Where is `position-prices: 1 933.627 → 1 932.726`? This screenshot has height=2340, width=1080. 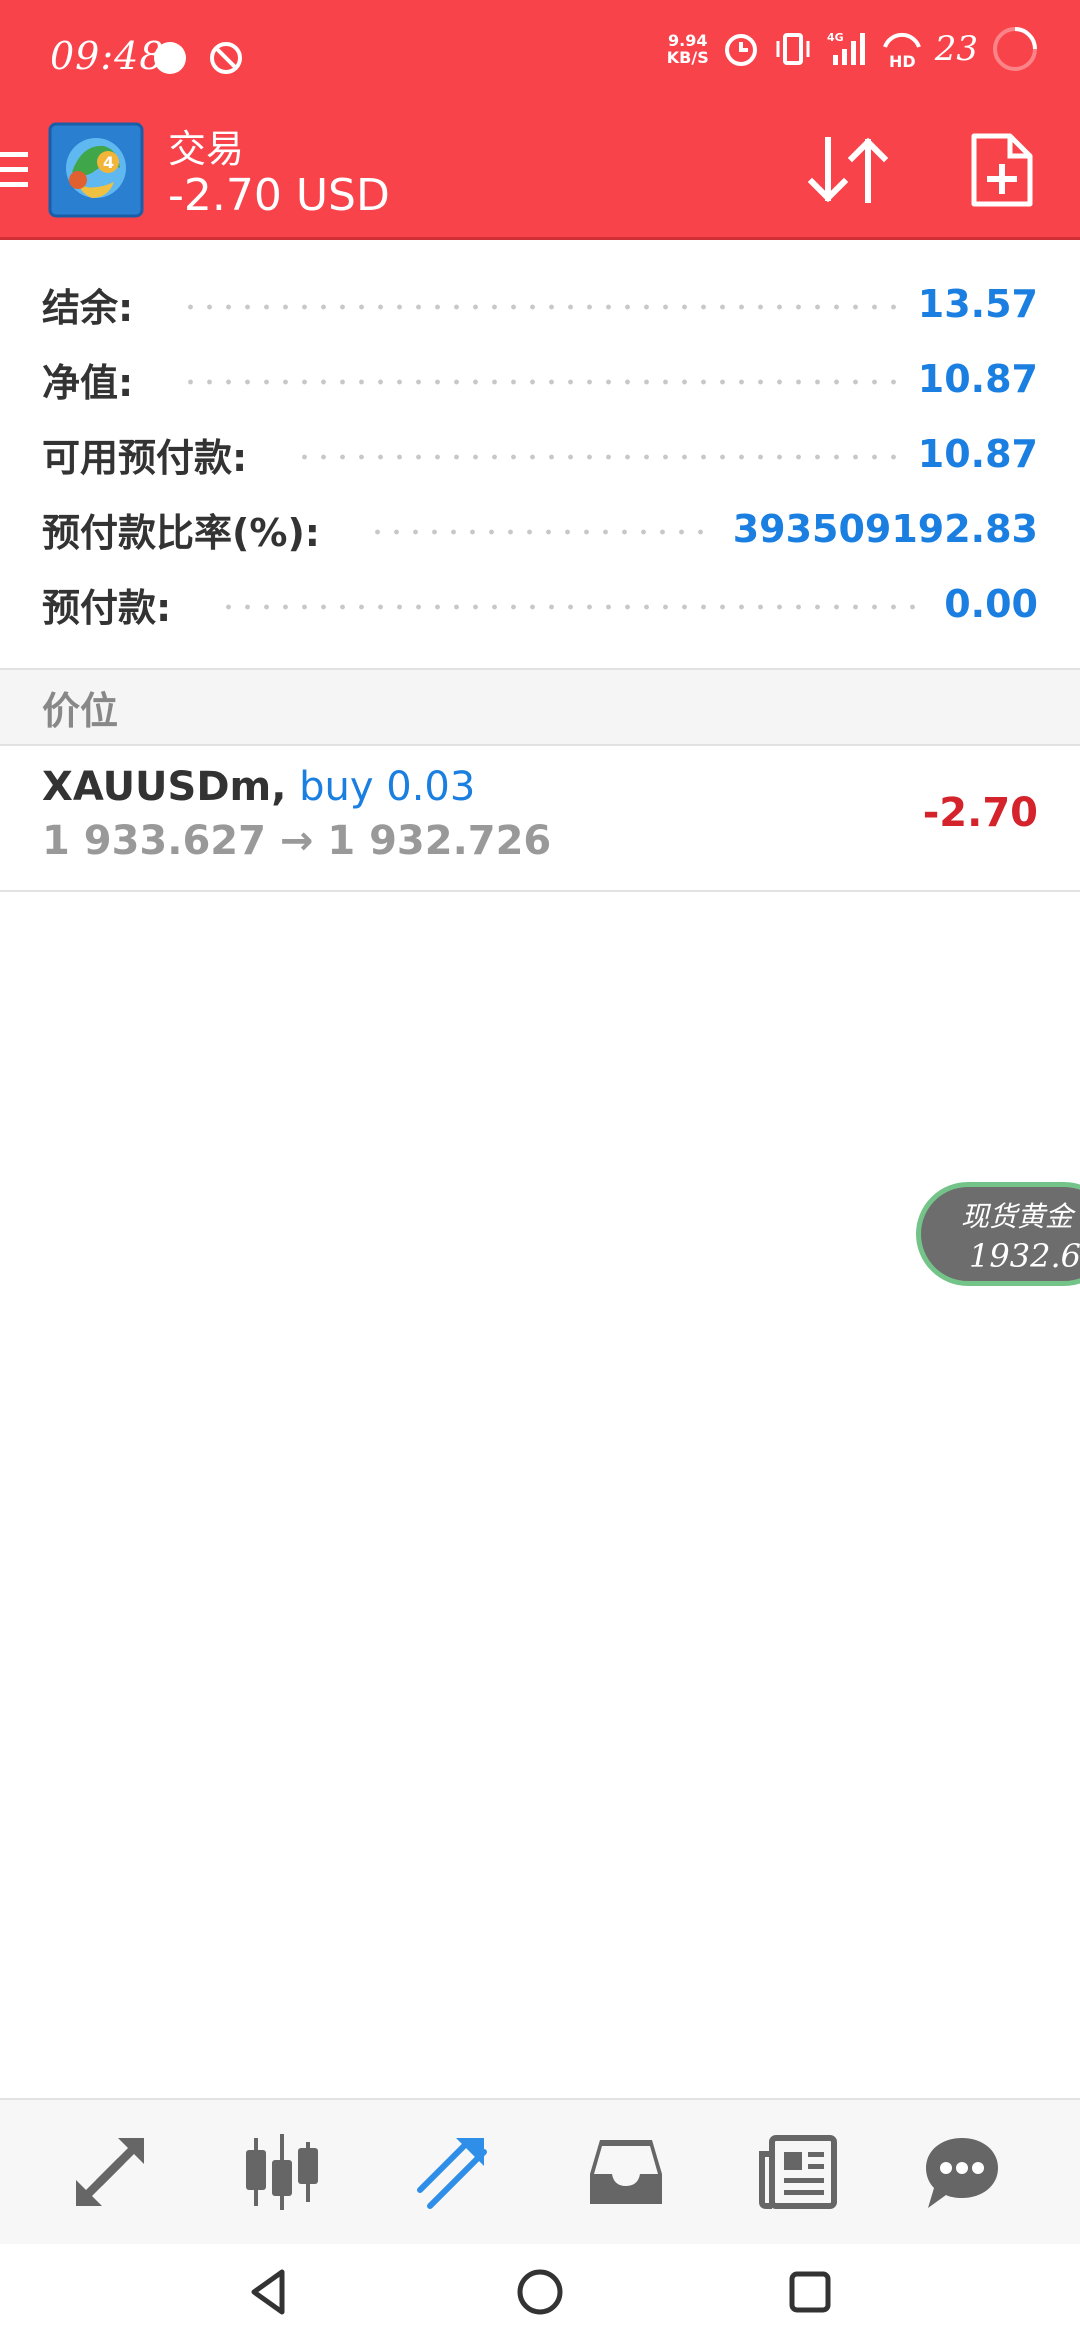
position-prices: 1 933.627 → 1 932.726 is located at coordinates (297, 841).